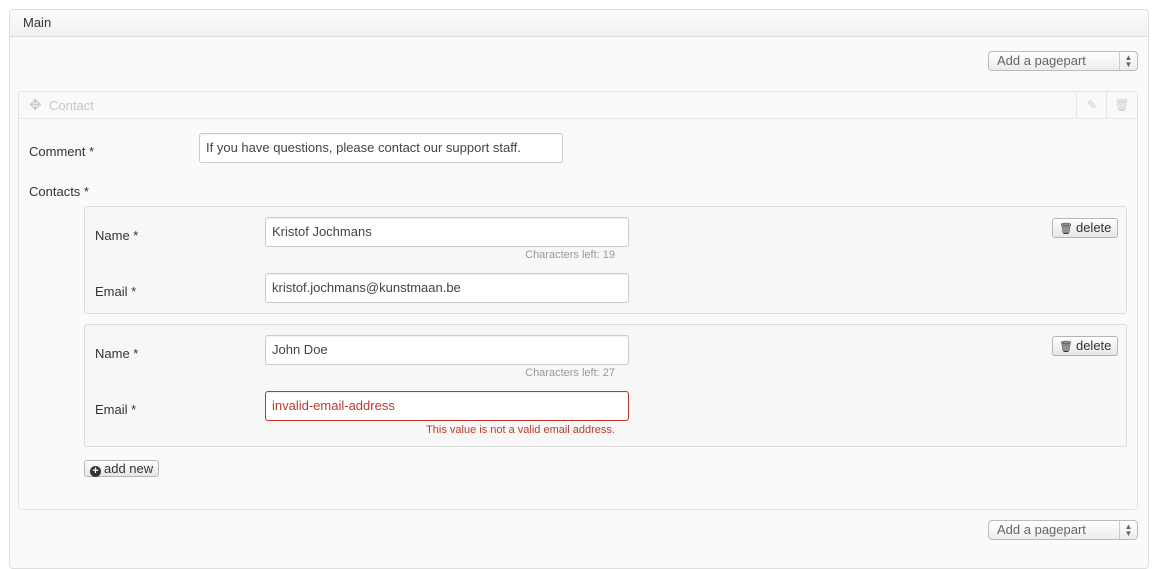  I want to click on plus-circle-icon: +, so click(95, 471).